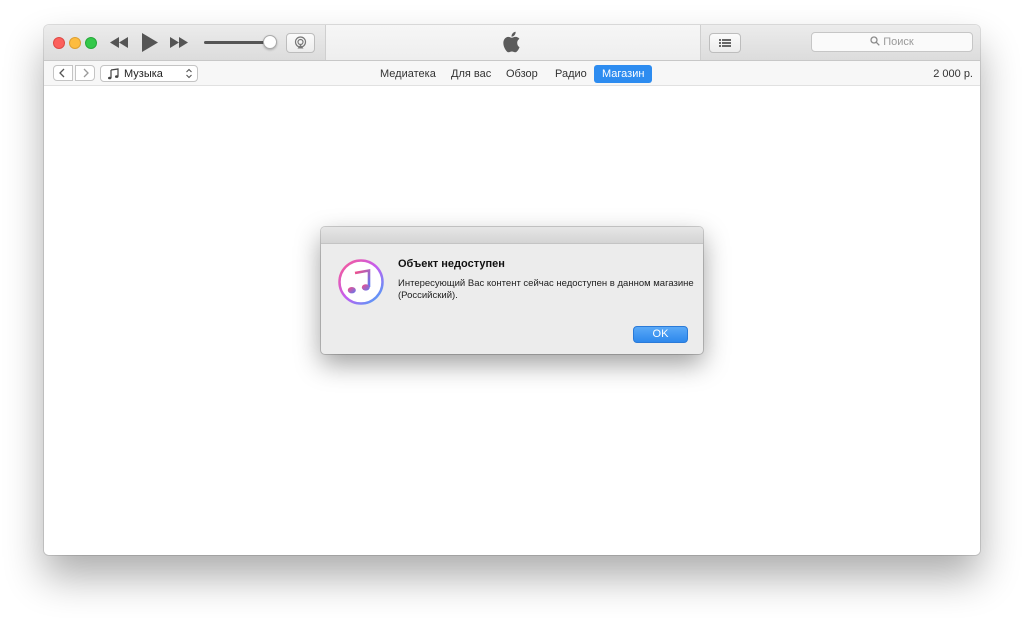 The image size is (1024, 618). I want to click on airplay-button, so click(300, 43).